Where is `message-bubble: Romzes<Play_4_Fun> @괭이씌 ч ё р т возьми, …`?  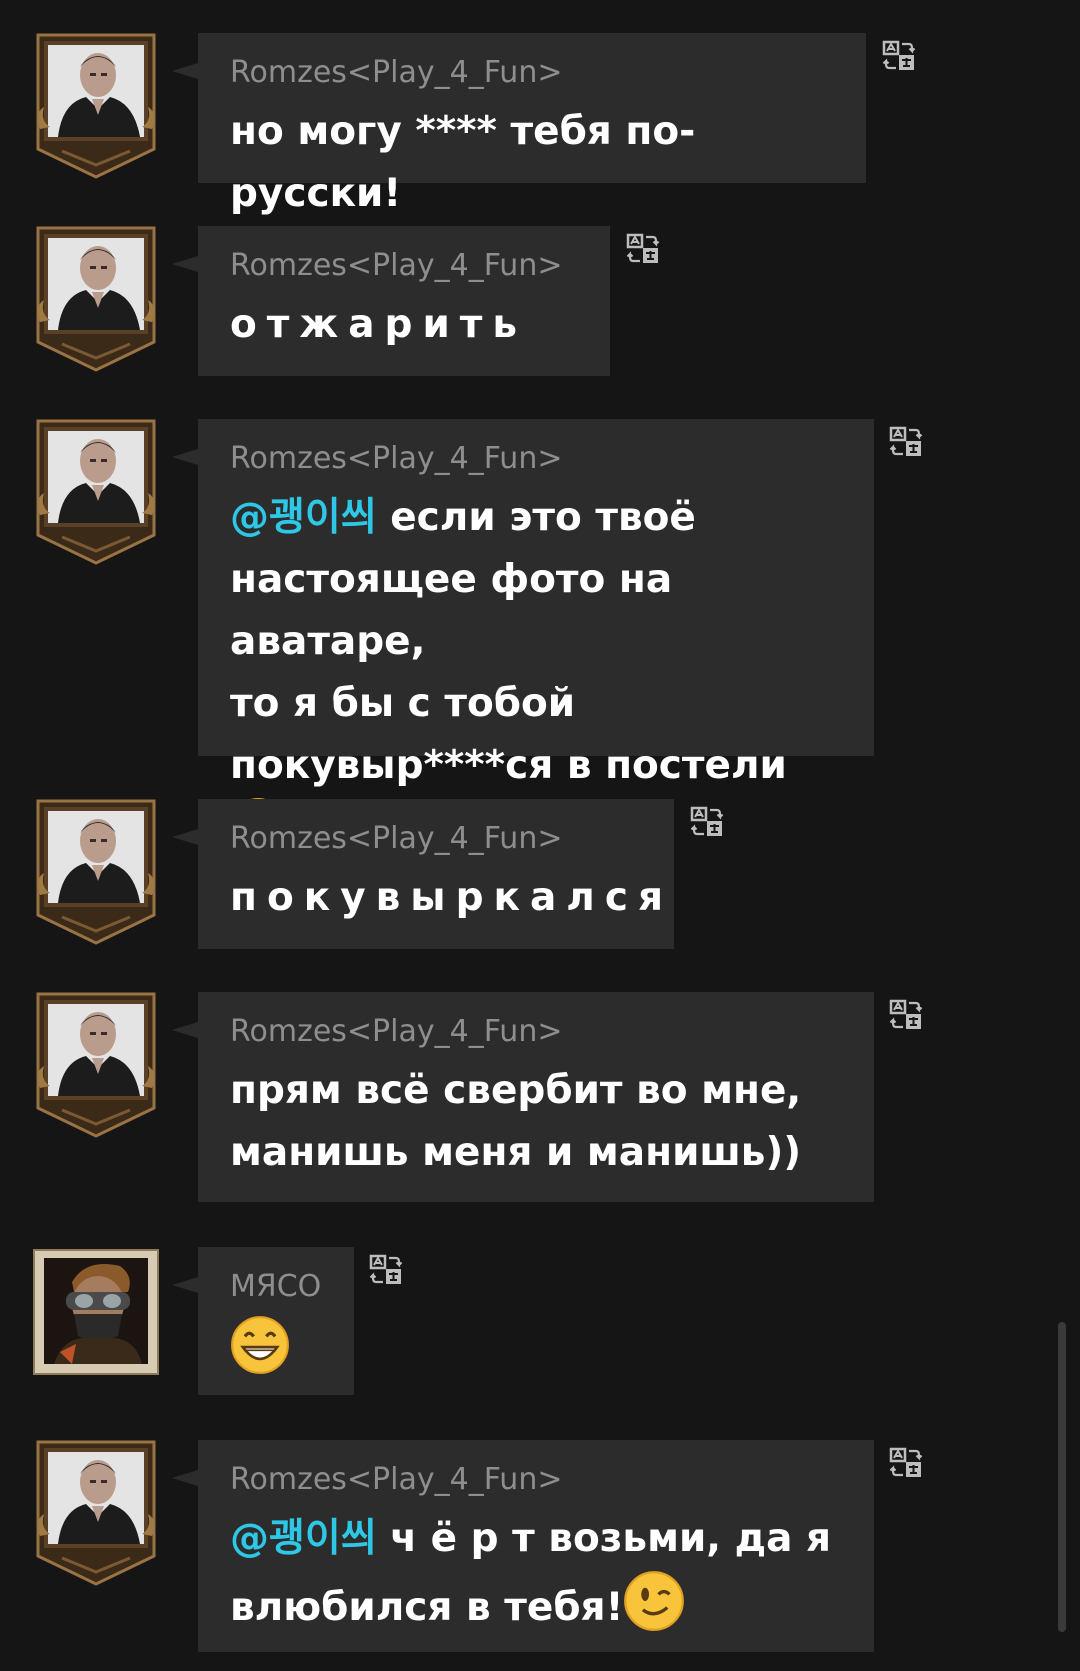
message-bubble: Romzes<Play_4_Fun> @괭이씌 ч ё р т возьми, … is located at coordinates (523, 1546).